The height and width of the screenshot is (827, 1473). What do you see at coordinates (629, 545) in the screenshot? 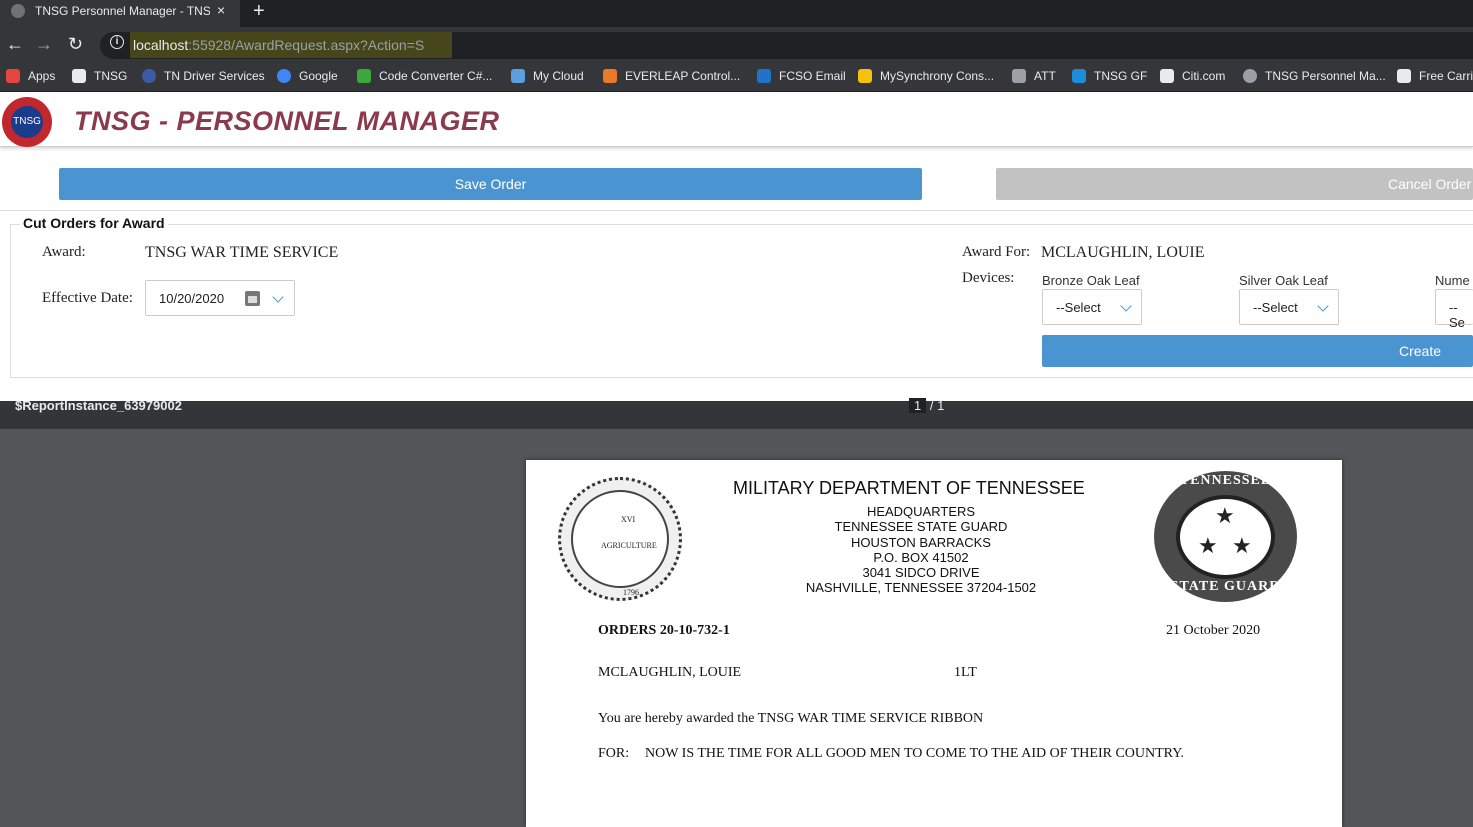
I see `seal-agriculture-text: AGRICULTURE` at bounding box center [629, 545].